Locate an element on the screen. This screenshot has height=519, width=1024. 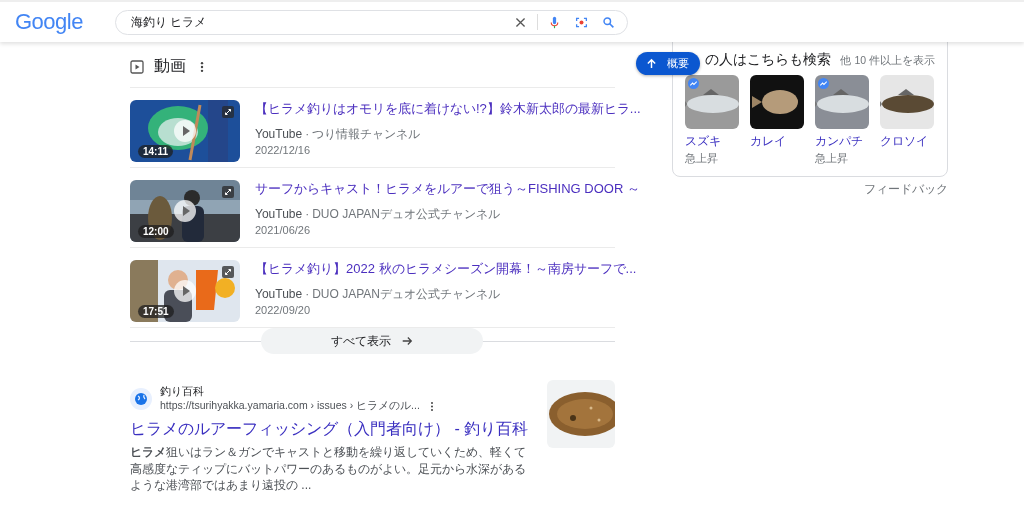
search-icon is located at coordinates (608, 22).